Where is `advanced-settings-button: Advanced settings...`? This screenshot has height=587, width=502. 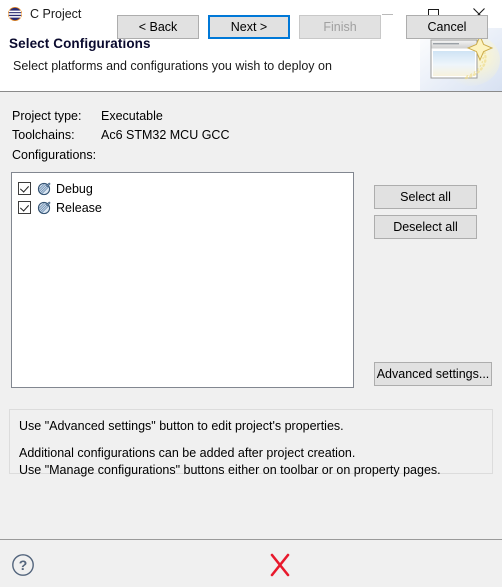 advanced-settings-button: Advanced settings... is located at coordinates (433, 374).